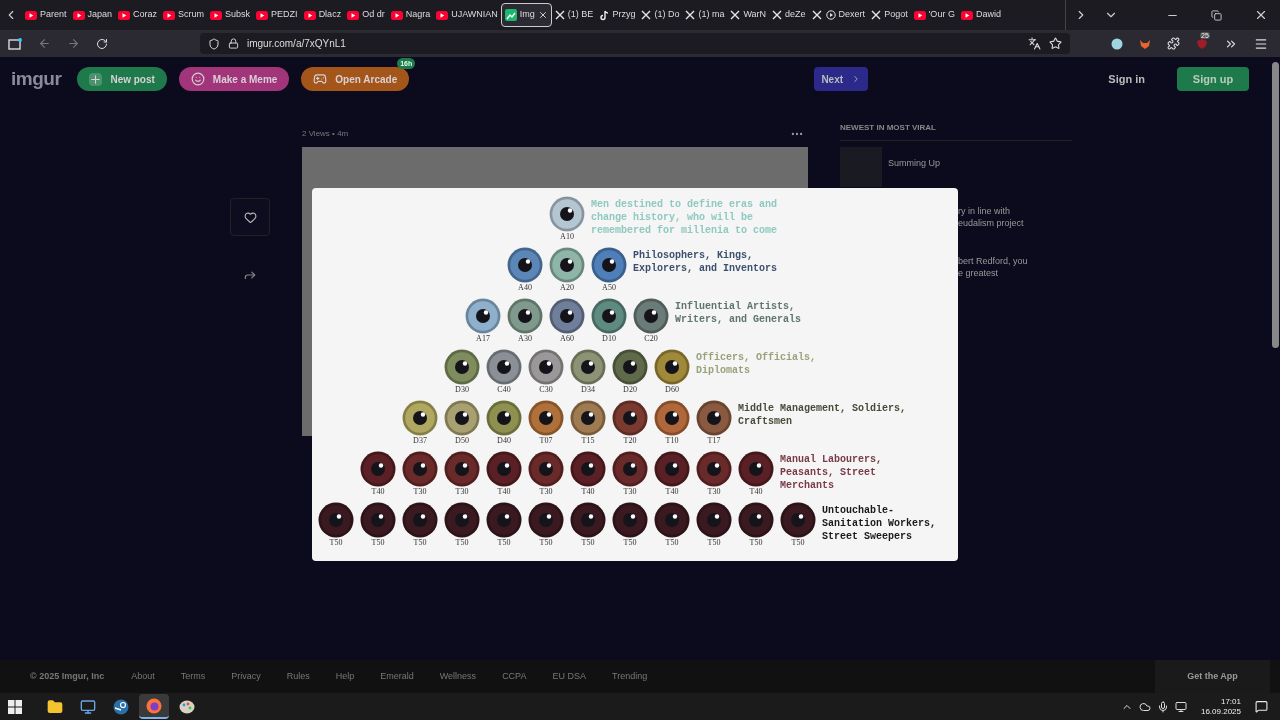 This screenshot has width=1280, height=720. I want to click on get-app-button: Get the App, so click(1212, 676).